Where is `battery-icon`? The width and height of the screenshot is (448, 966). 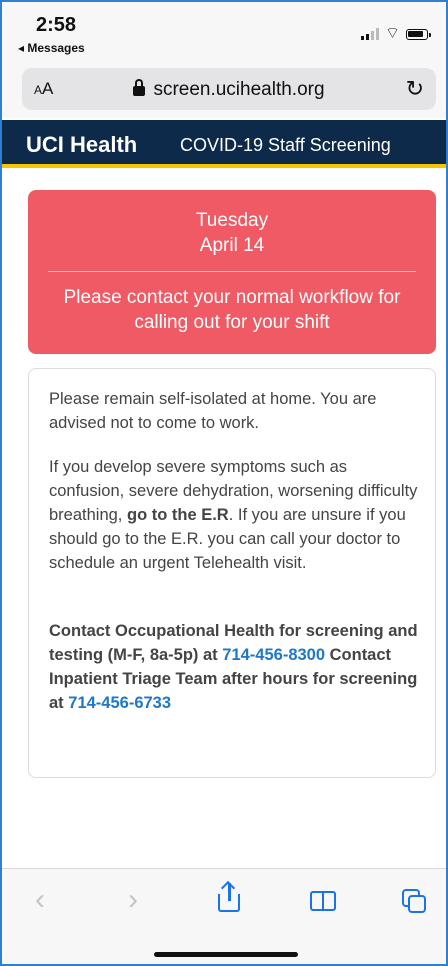 battery-icon is located at coordinates (418, 34).